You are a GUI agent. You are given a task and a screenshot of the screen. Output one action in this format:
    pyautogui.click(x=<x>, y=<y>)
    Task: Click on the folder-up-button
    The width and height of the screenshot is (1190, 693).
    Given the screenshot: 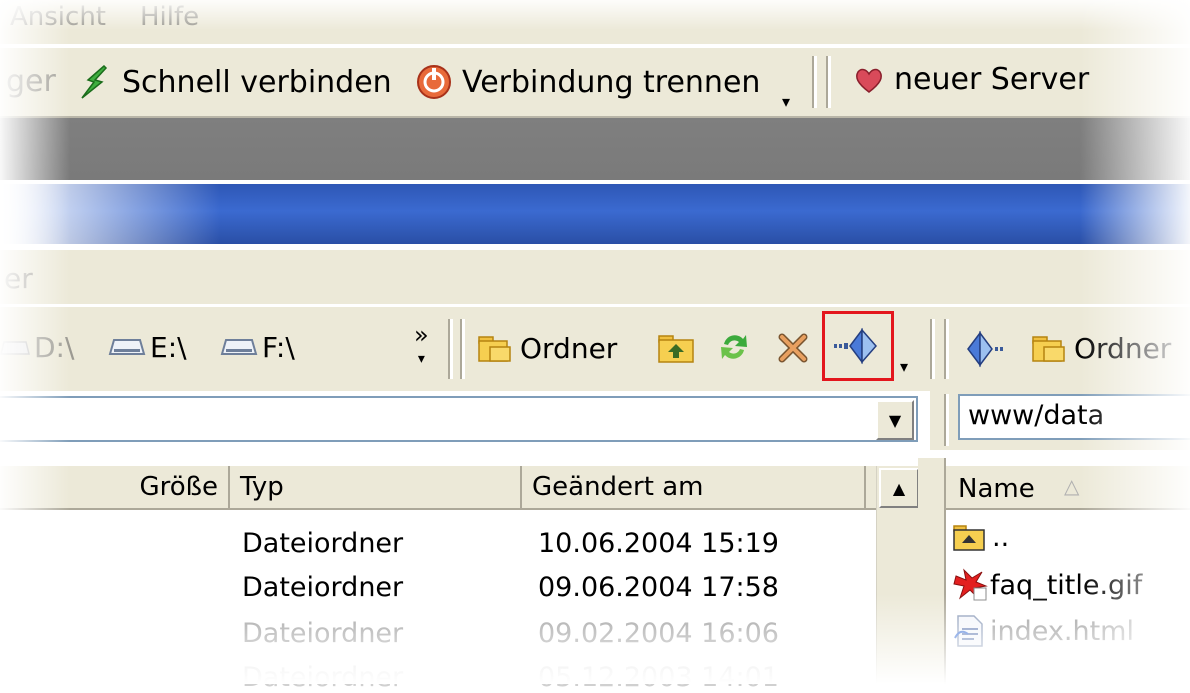 What is the action you would take?
    pyautogui.click(x=676, y=349)
    